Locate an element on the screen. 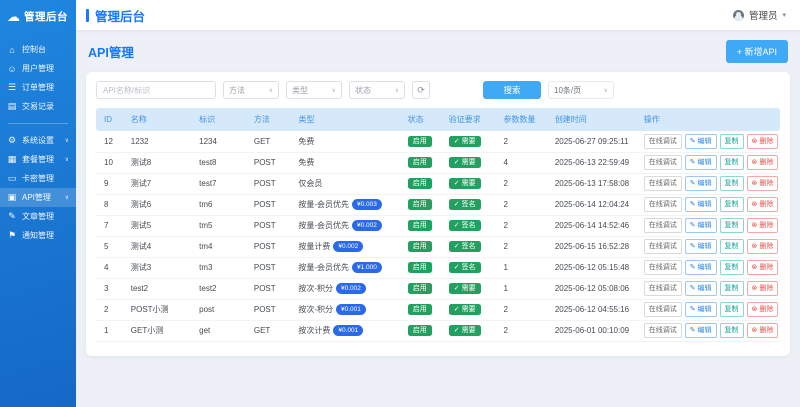  column-header: 名称 is located at coordinates (161, 119).